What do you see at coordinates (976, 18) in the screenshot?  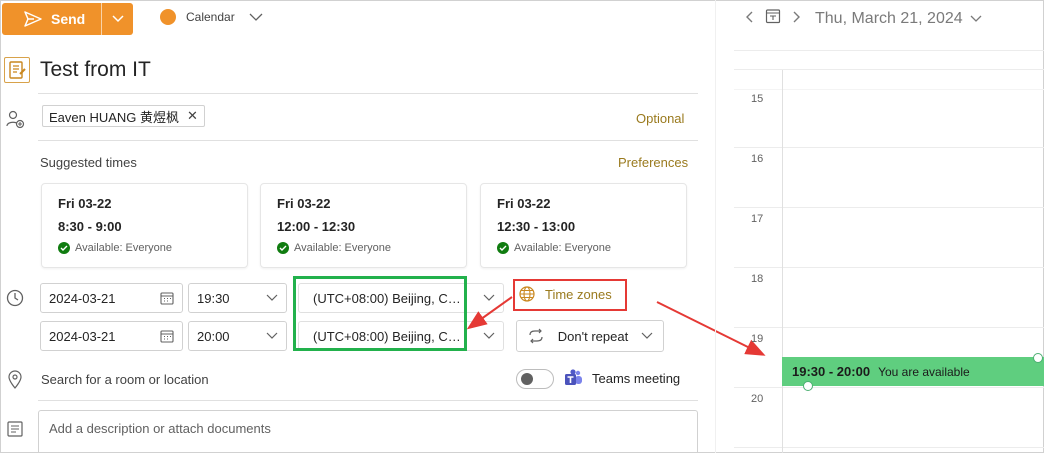 I see `chevron-down-icon` at bounding box center [976, 18].